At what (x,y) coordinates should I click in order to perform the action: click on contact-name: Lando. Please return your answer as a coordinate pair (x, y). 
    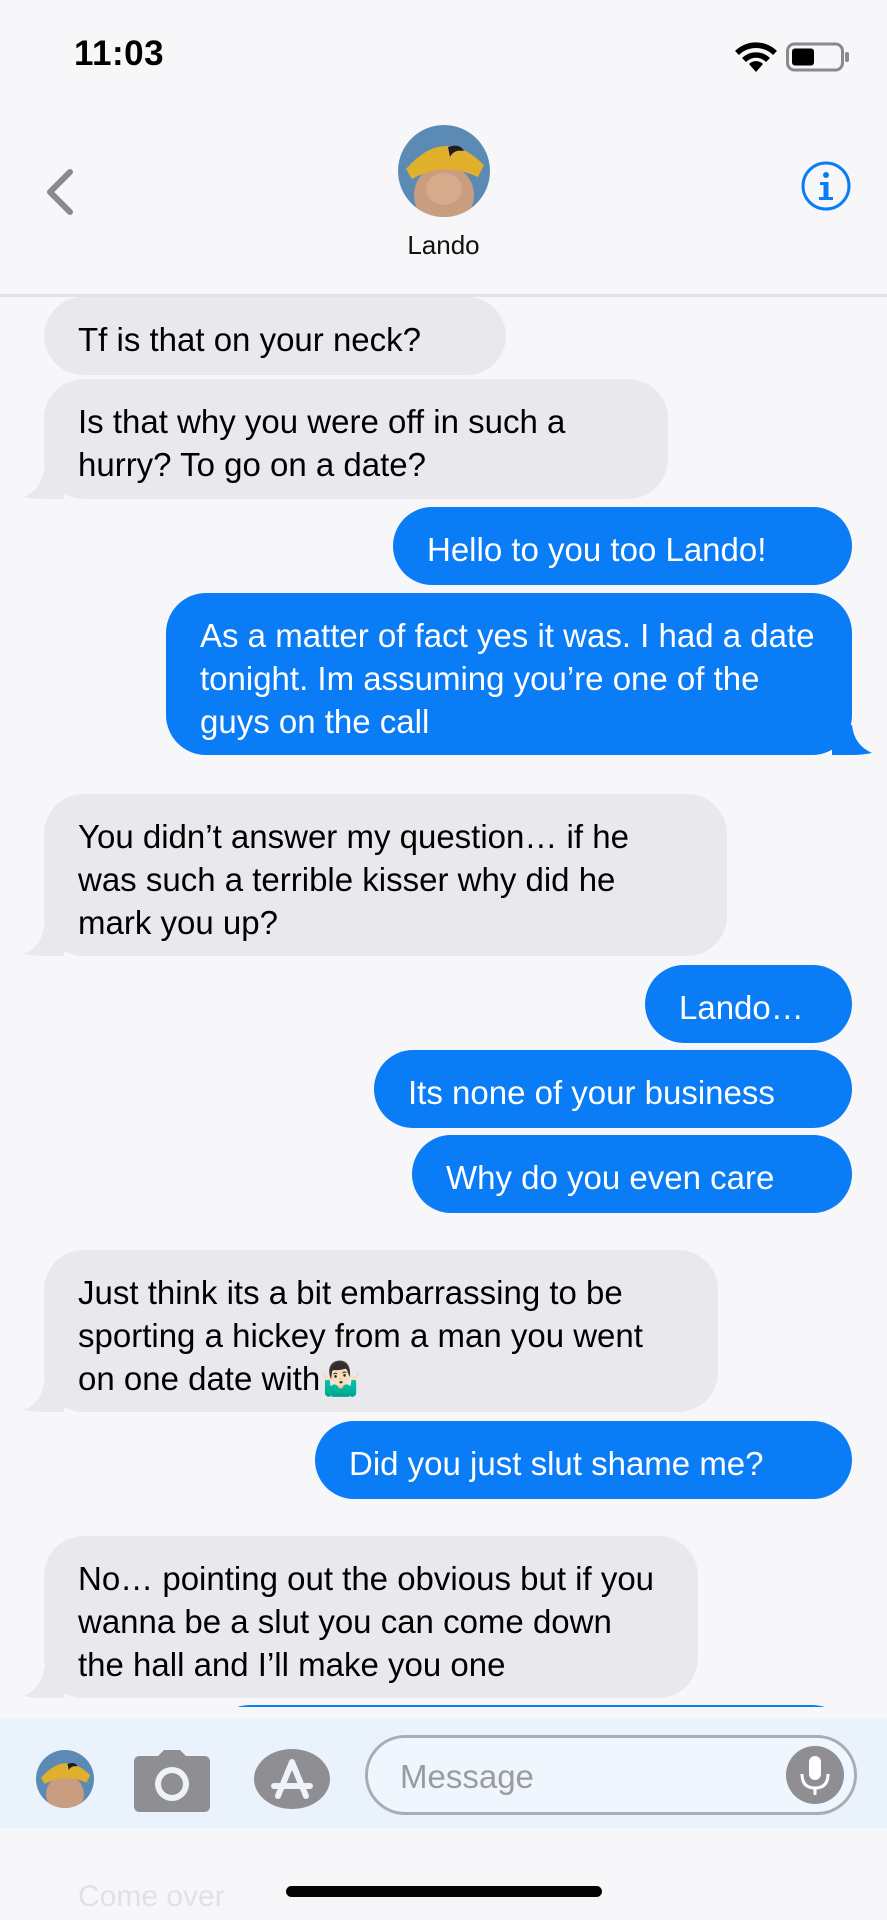
    Looking at the image, I should click on (443, 245).